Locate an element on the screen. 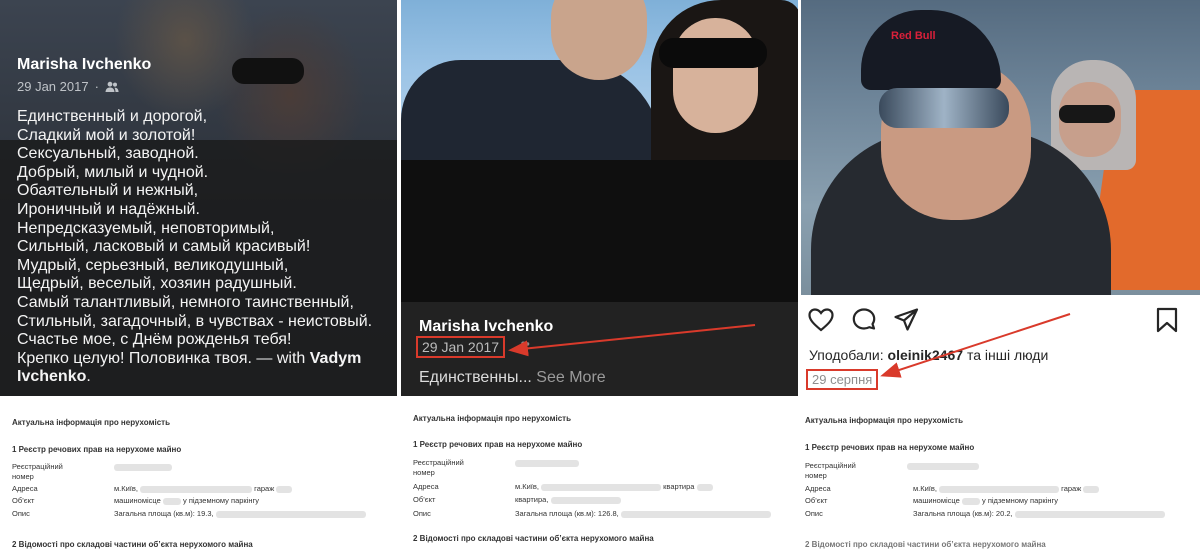 The height and width of the screenshot is (550, 1200). tagged-user-link: Vadym is located at coordinates (336, 358).